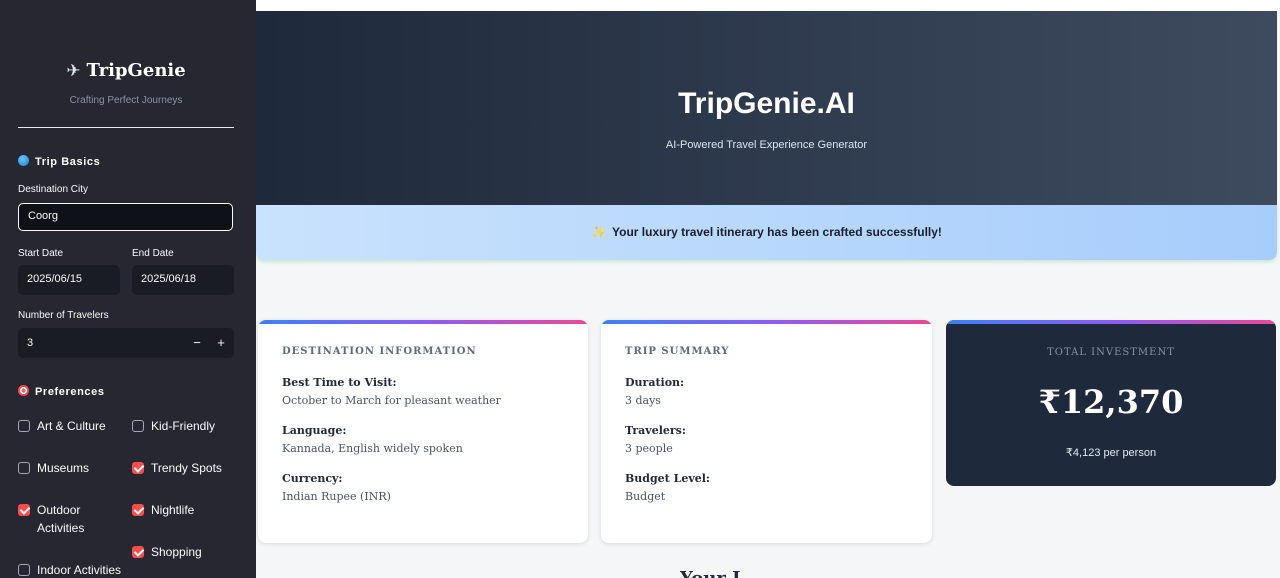 Image resolution: width=1280 pixels, height=578 pixels. Describe the element at coordinates (63, 468) in the screenshot. I see `pref-label: Museums` at that location.